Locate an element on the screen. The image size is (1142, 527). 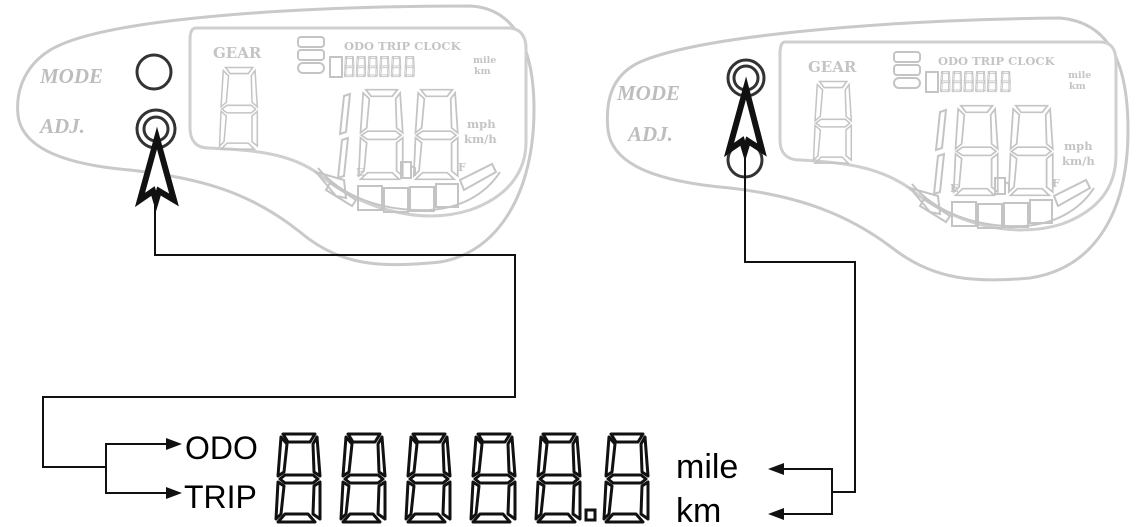
connector-to-km is located at coordinates (806, 503).